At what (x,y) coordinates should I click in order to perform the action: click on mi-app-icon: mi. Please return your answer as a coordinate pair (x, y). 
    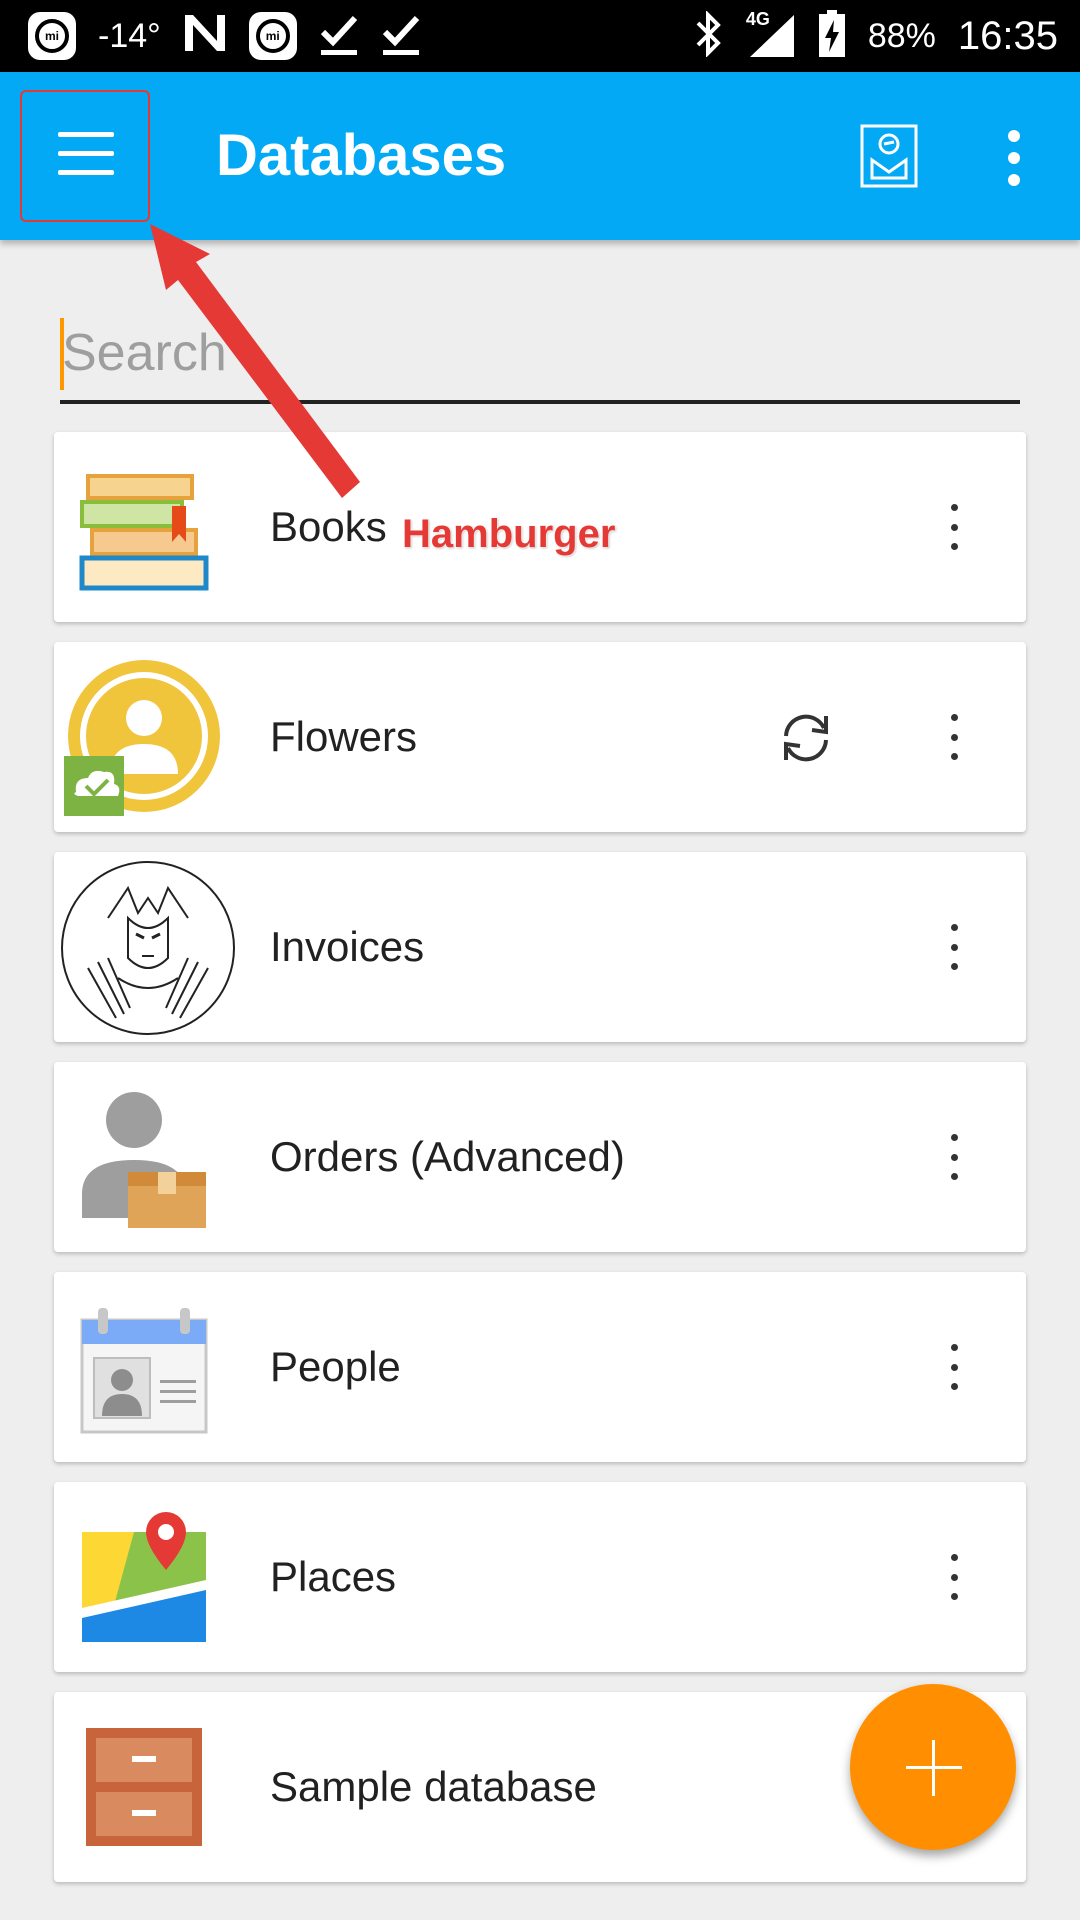
    Looking at the image, I should click on (52, 36).